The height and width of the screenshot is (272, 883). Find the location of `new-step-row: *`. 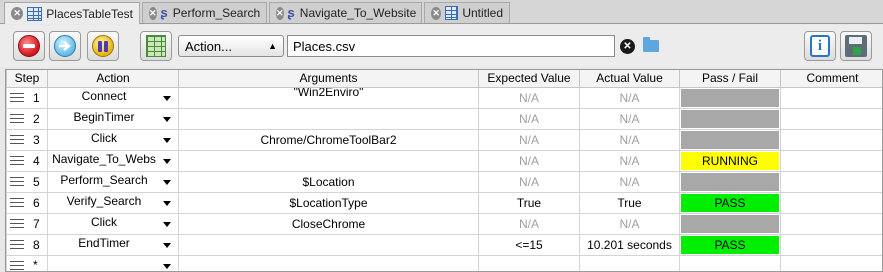

new-step-row: * is located at coordinates (444, 263).